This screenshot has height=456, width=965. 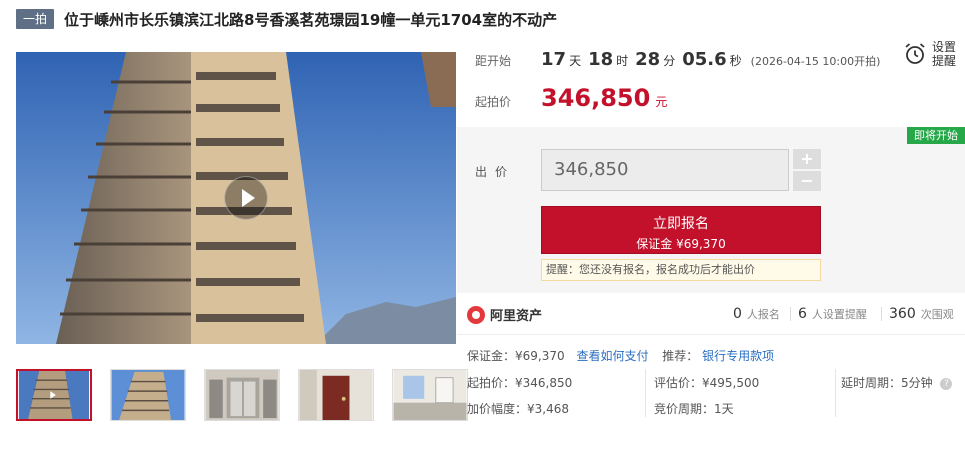 What do you see at coordinates (669, 61) in the screenshot?
I see `countdown-minutes-unit: 分` at bounding box center [669, 61].